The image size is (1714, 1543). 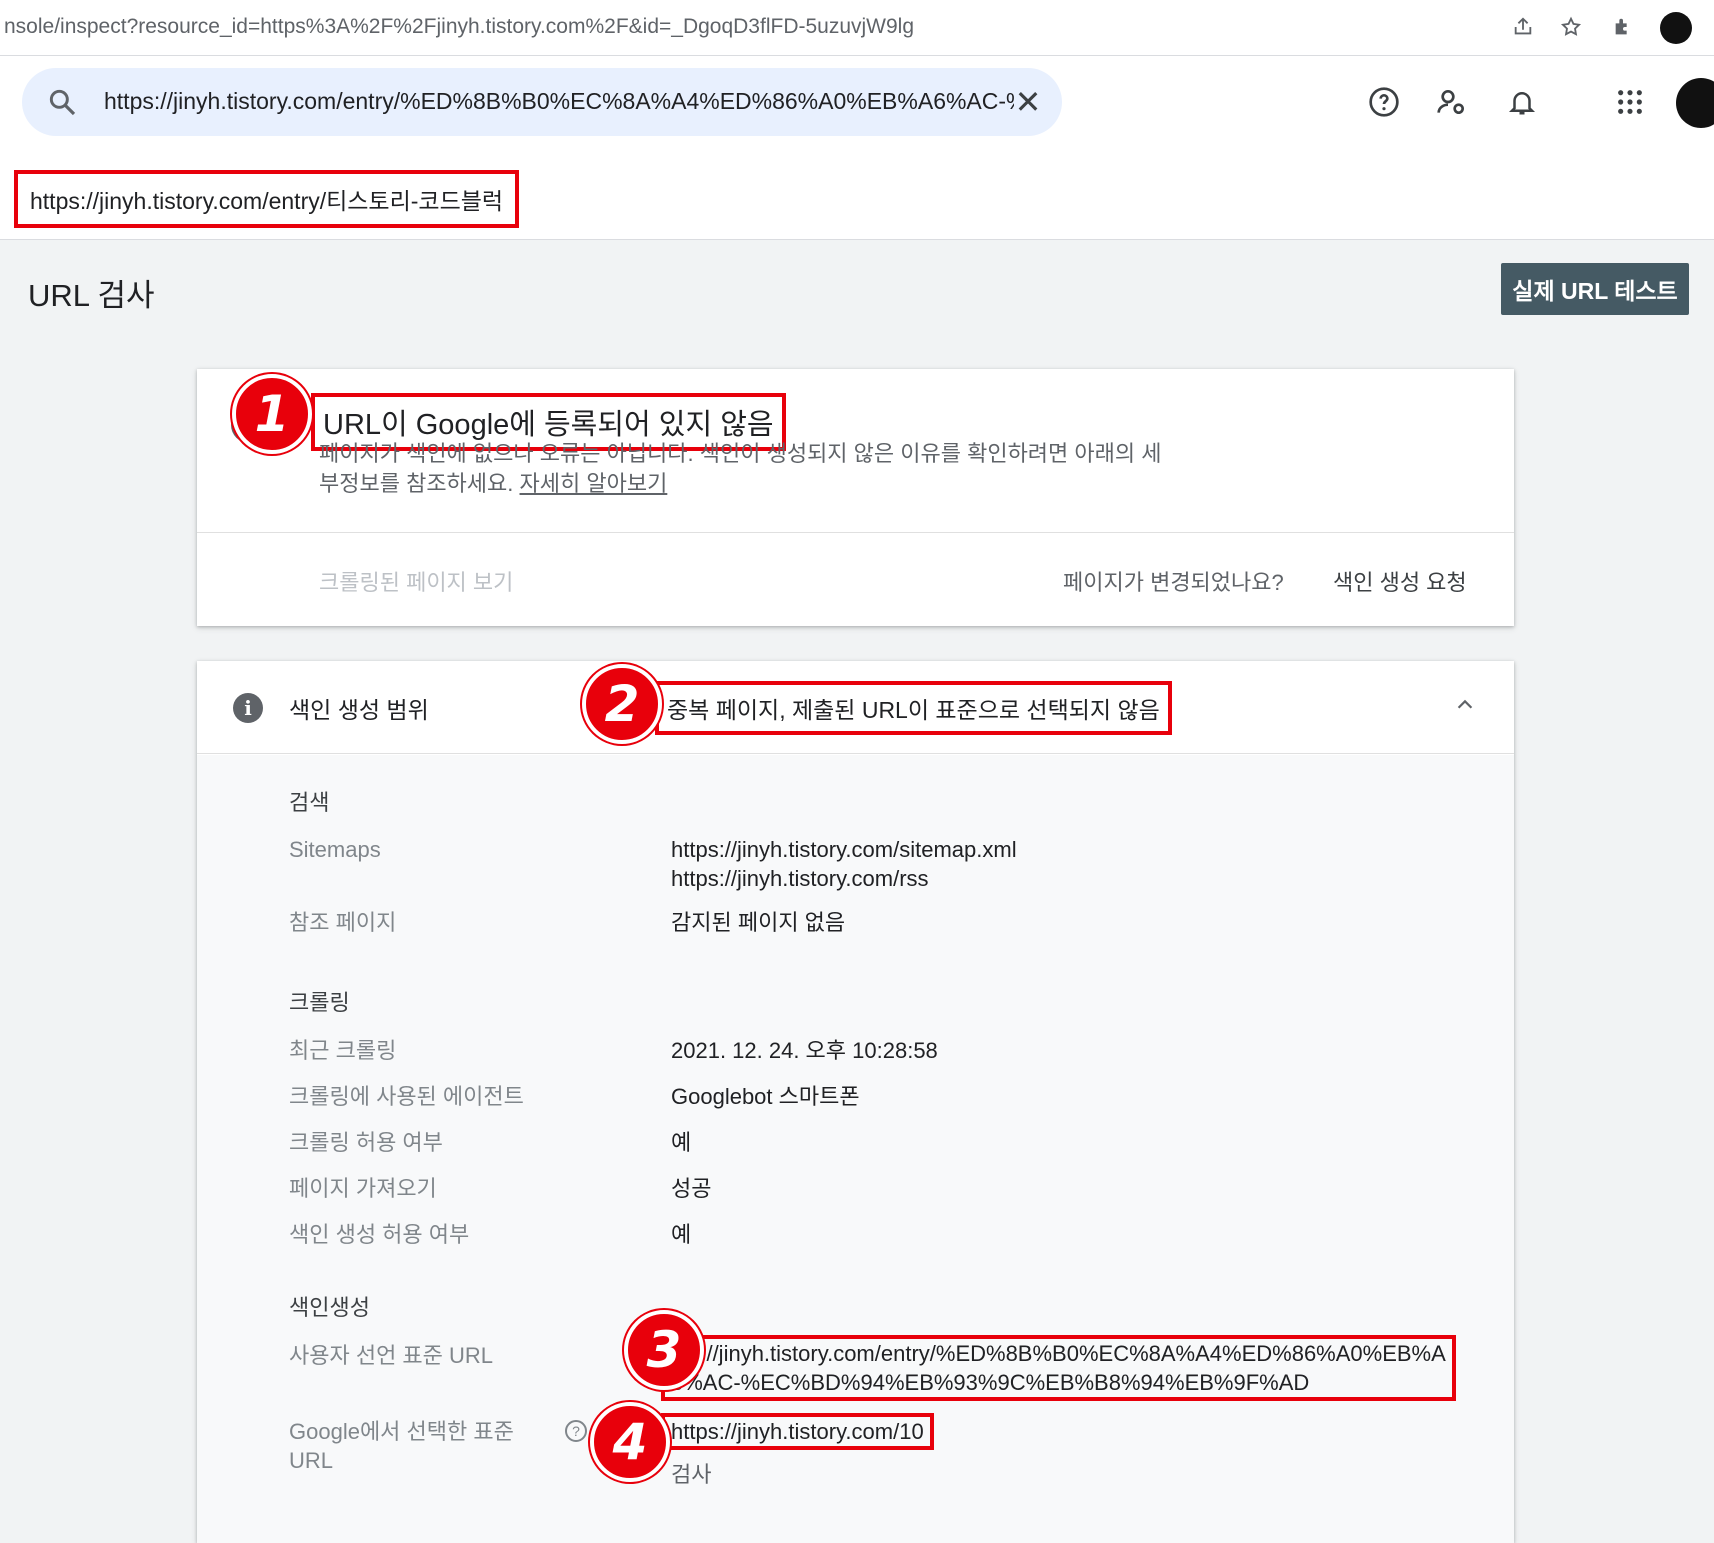 I want to click on crawler-agent-value: Googlebot 스마트폰, so click(x=765, y=1096).